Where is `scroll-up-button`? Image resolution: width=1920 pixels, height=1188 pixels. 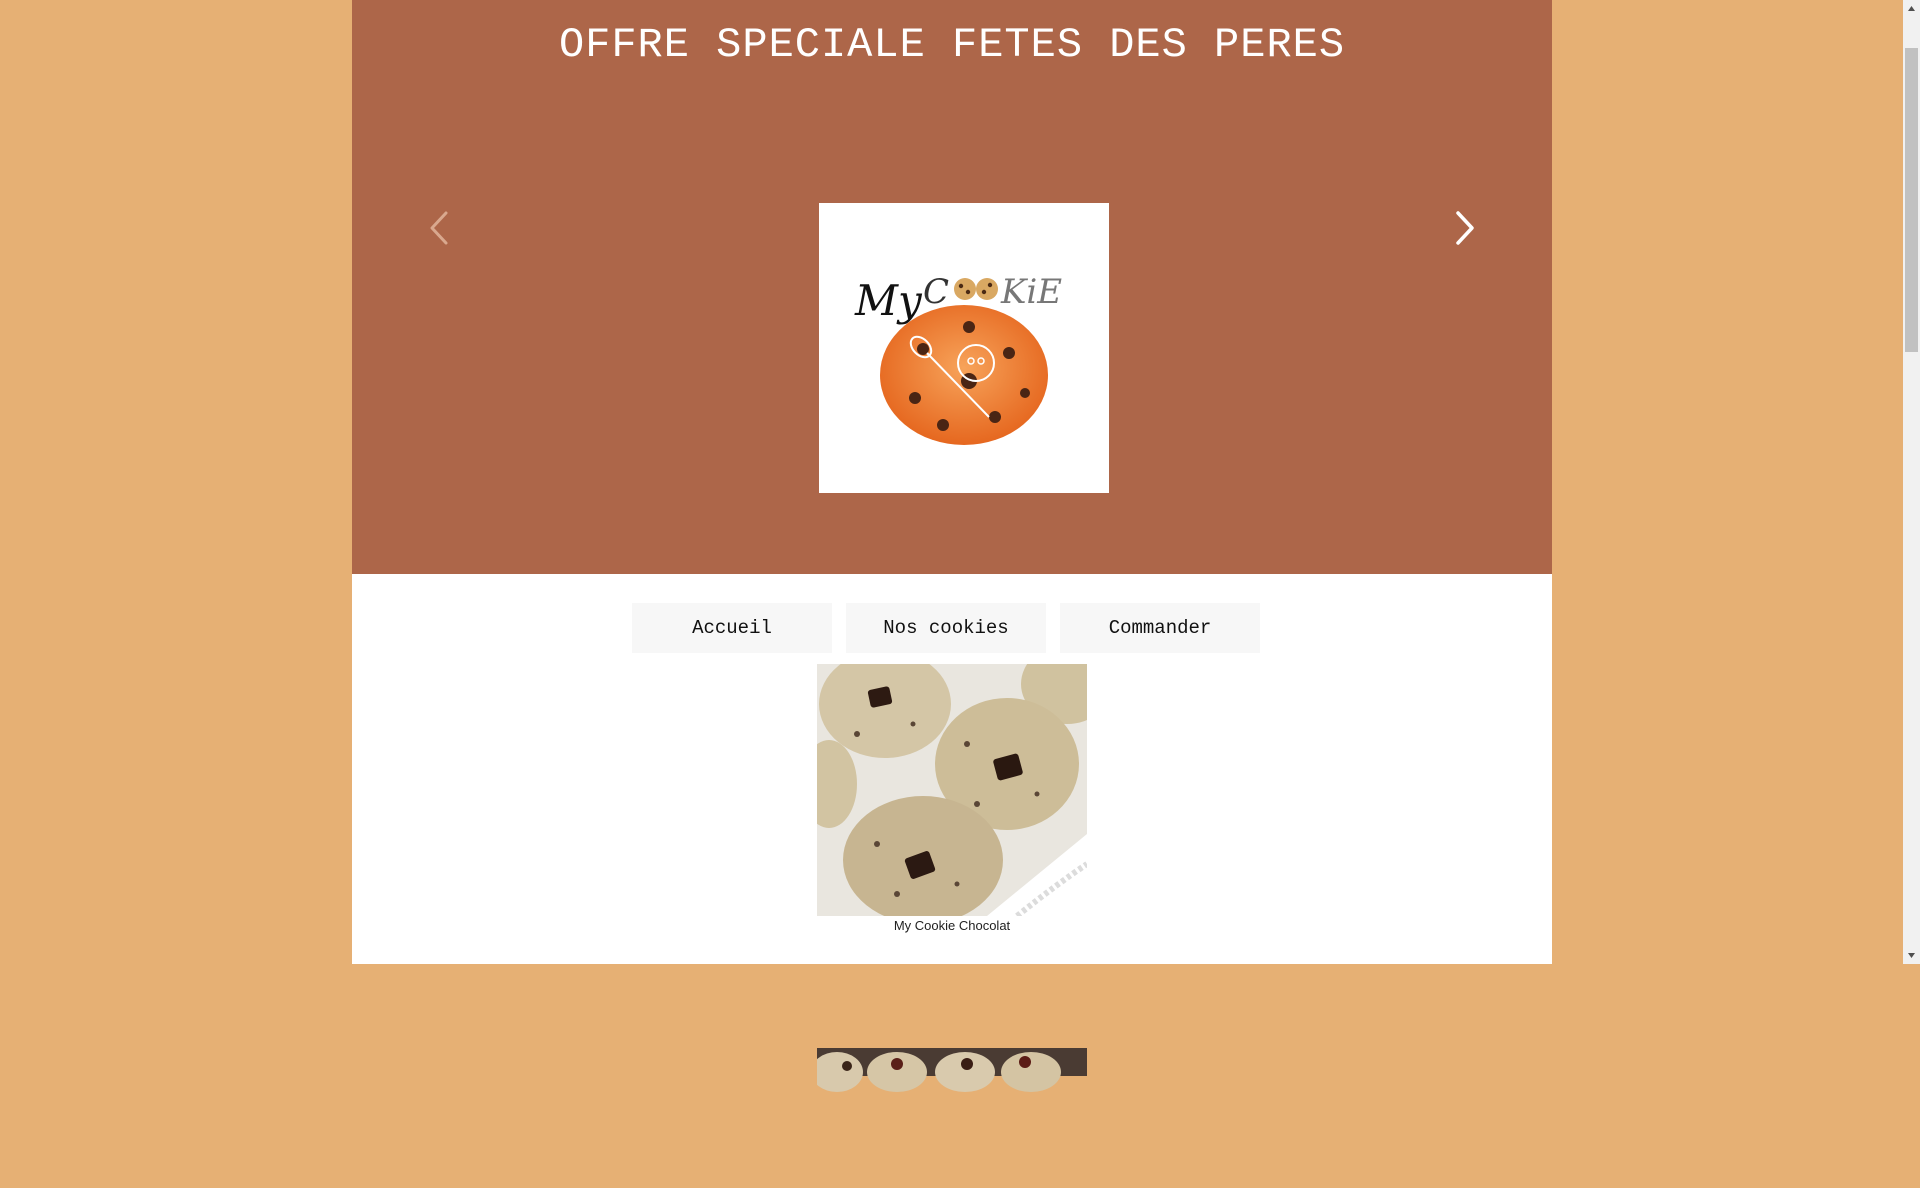 scroll-up-button is located at coordinates (1911, 8).